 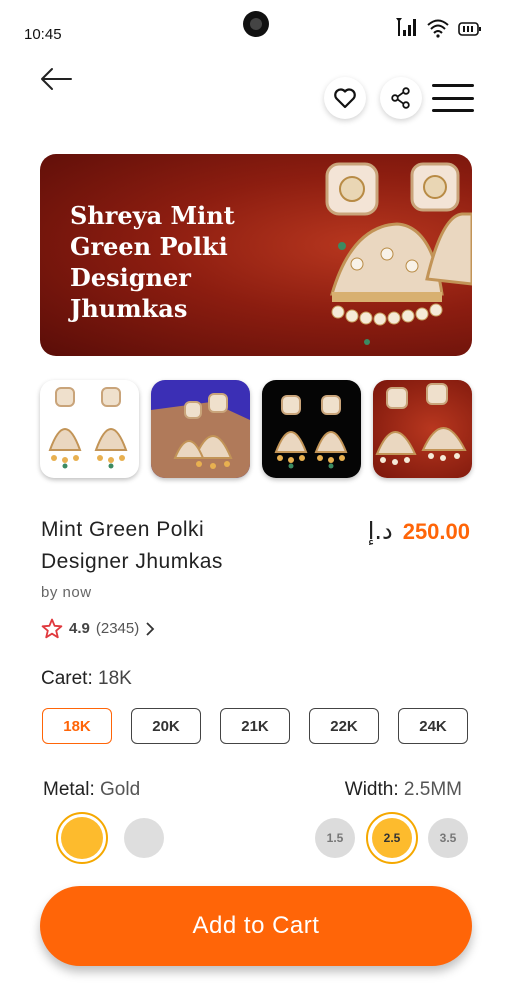 What do you see at coordinates (166, 726) in the screenshot?
I see `caret-option-20k: 20K` at bounding box center [166, 726].